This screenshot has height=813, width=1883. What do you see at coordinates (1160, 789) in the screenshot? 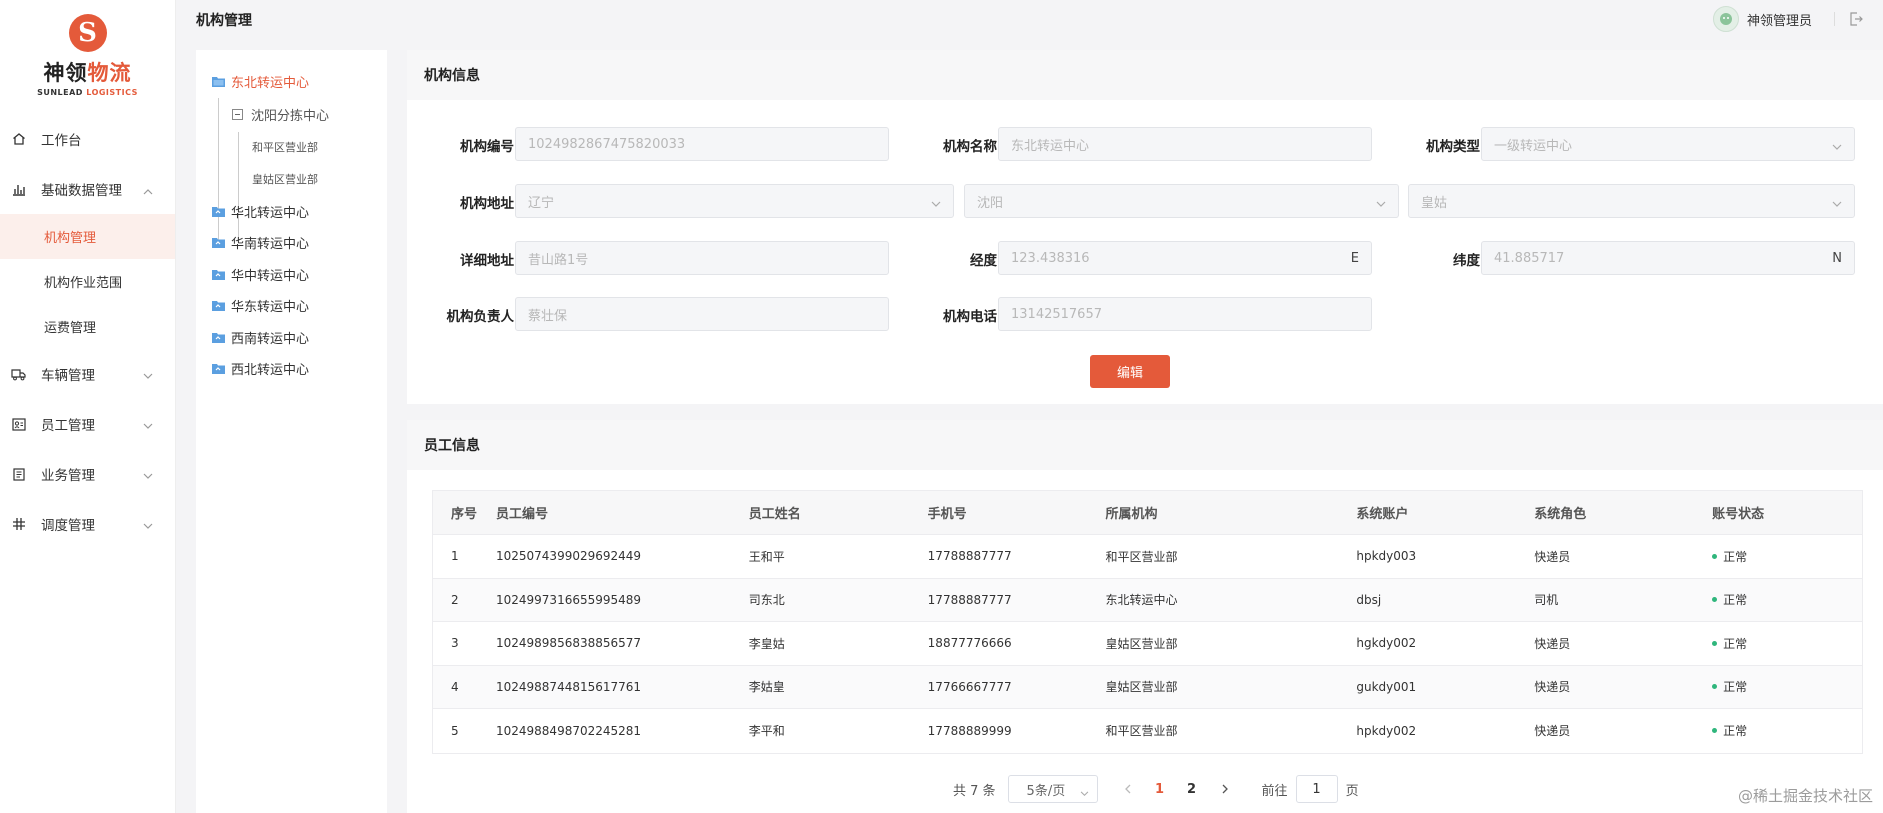
I see `page-number-button: 1` at bounding box center [1160, 789].